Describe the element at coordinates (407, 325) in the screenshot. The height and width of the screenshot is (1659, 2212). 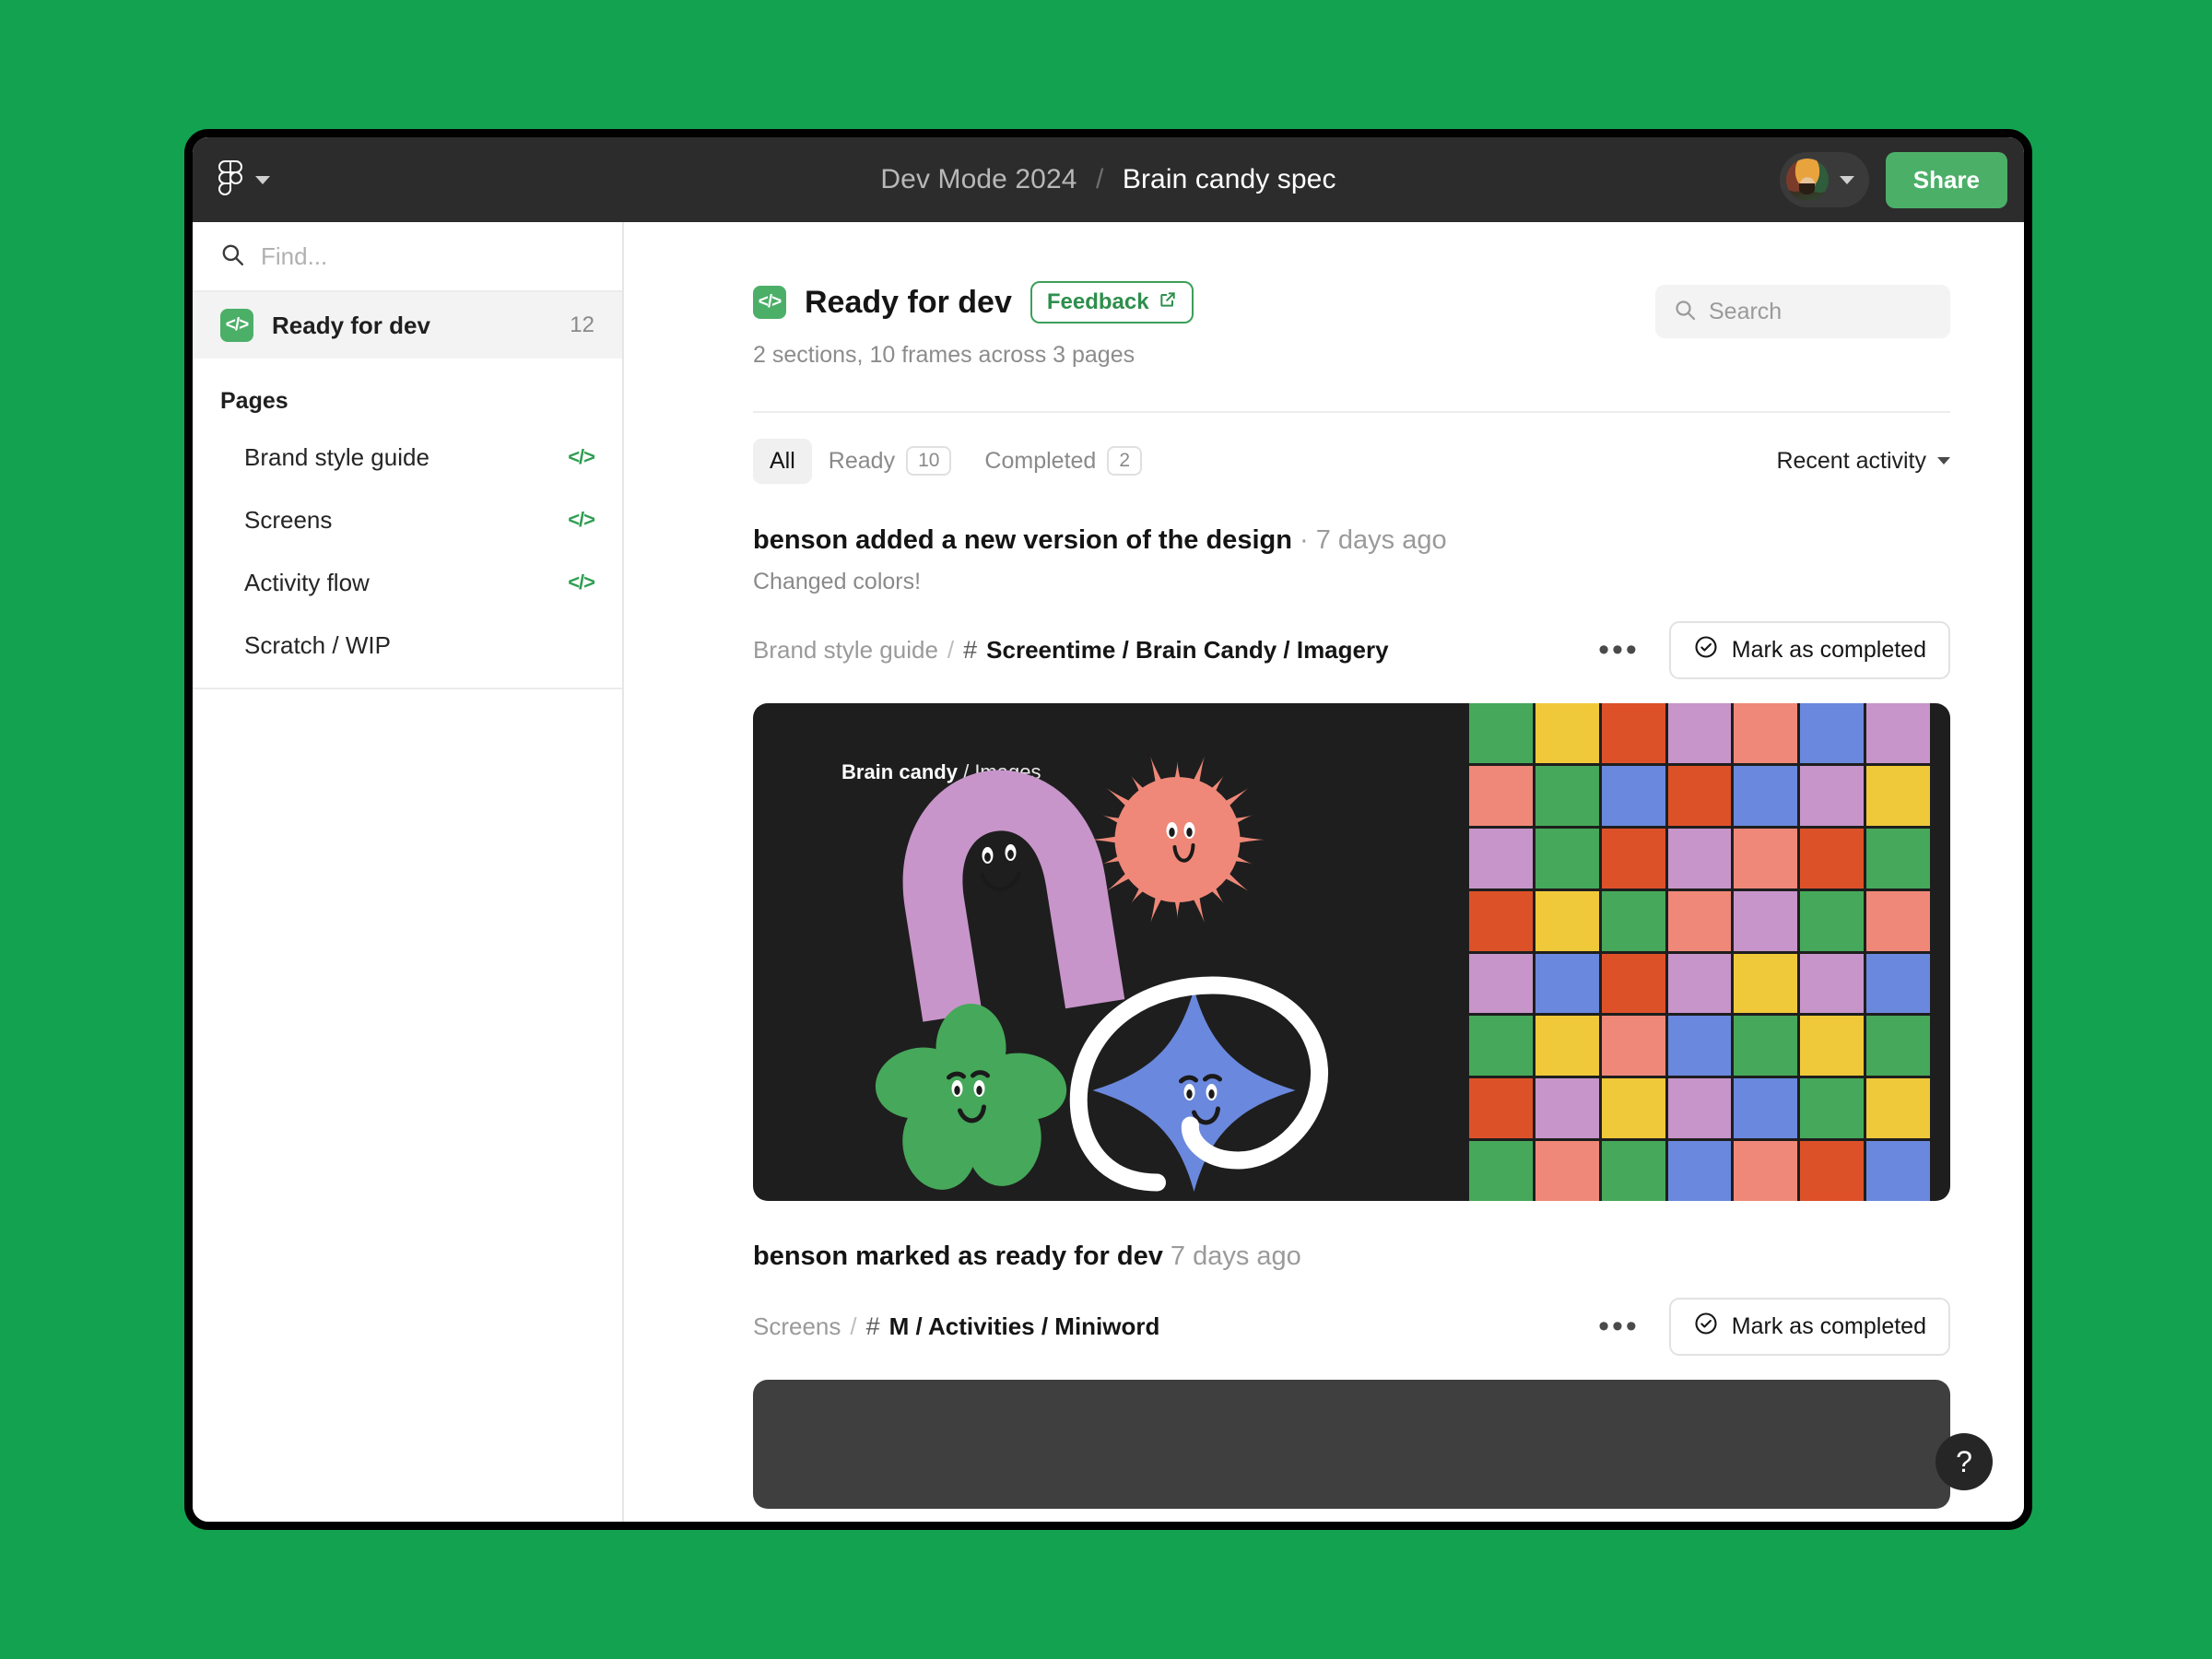
I see `sidebar-item-ready-for-dev: </> Ready for dev 12` at that location.